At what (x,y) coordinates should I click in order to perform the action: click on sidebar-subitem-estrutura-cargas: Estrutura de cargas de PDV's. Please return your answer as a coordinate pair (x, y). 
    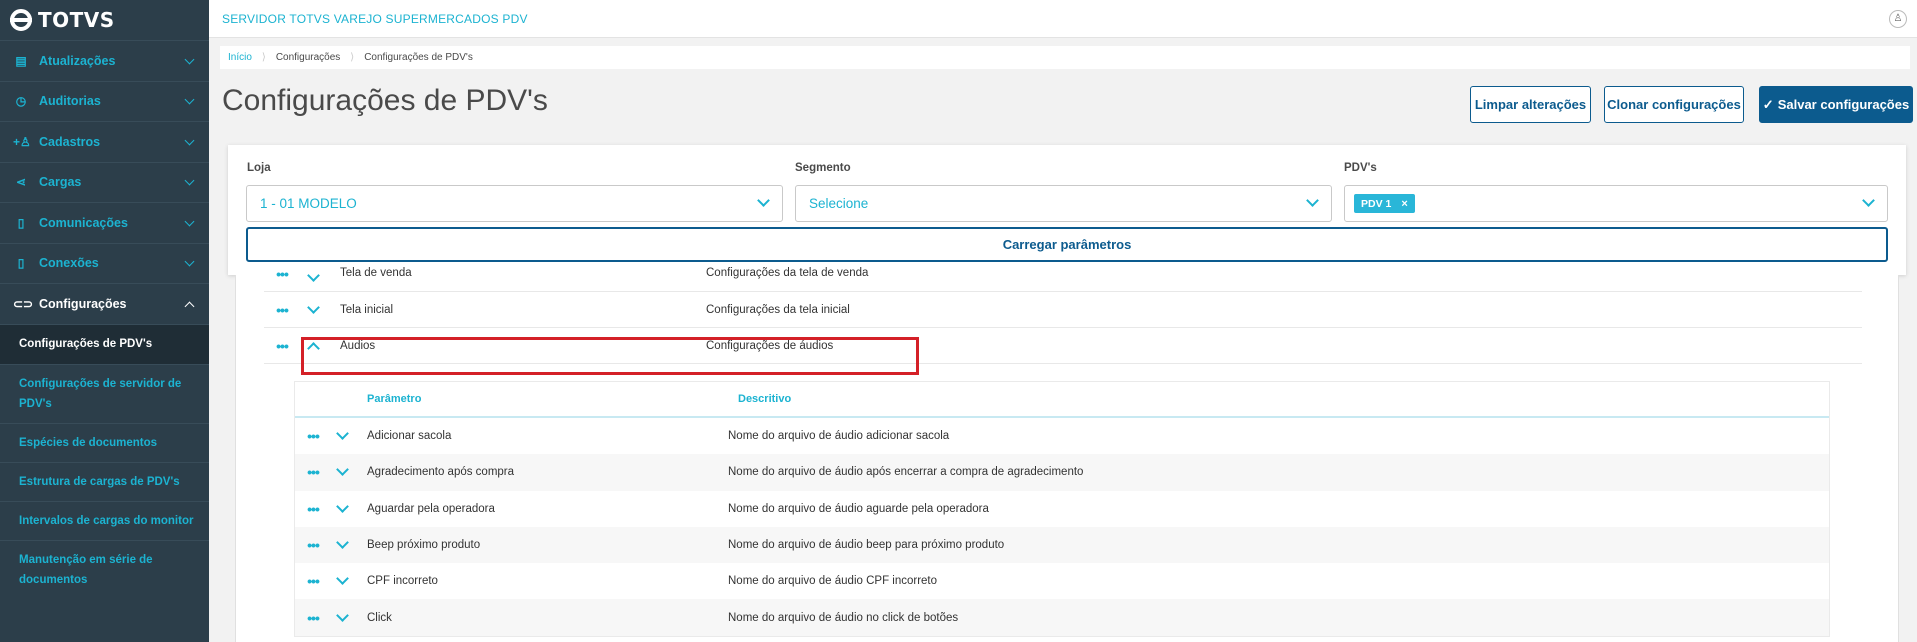
    Looking at the image, I should click on (104, 481).